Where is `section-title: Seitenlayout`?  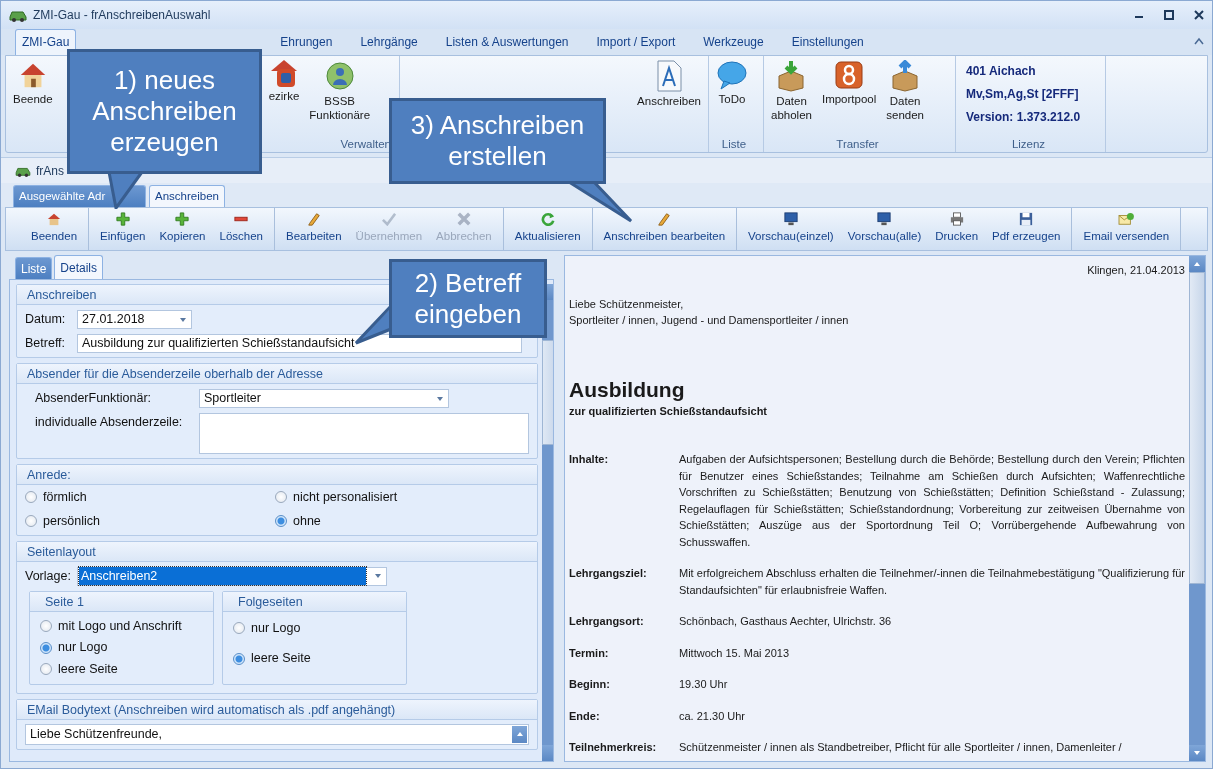 section-title: Seitenlayout is located at coordinates (61, 551).